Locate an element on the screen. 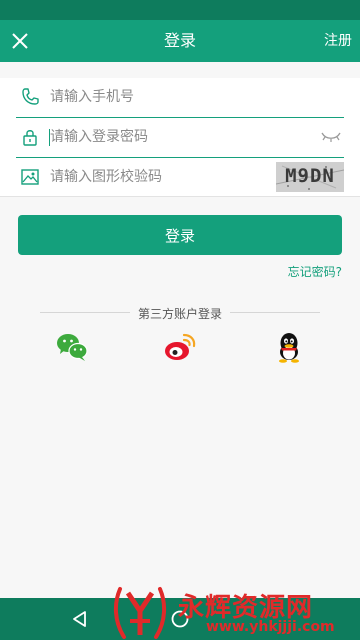 The width and height of the screenshot is (360, 640). captcha-row: M9DN is located at coordinates (180, 177).